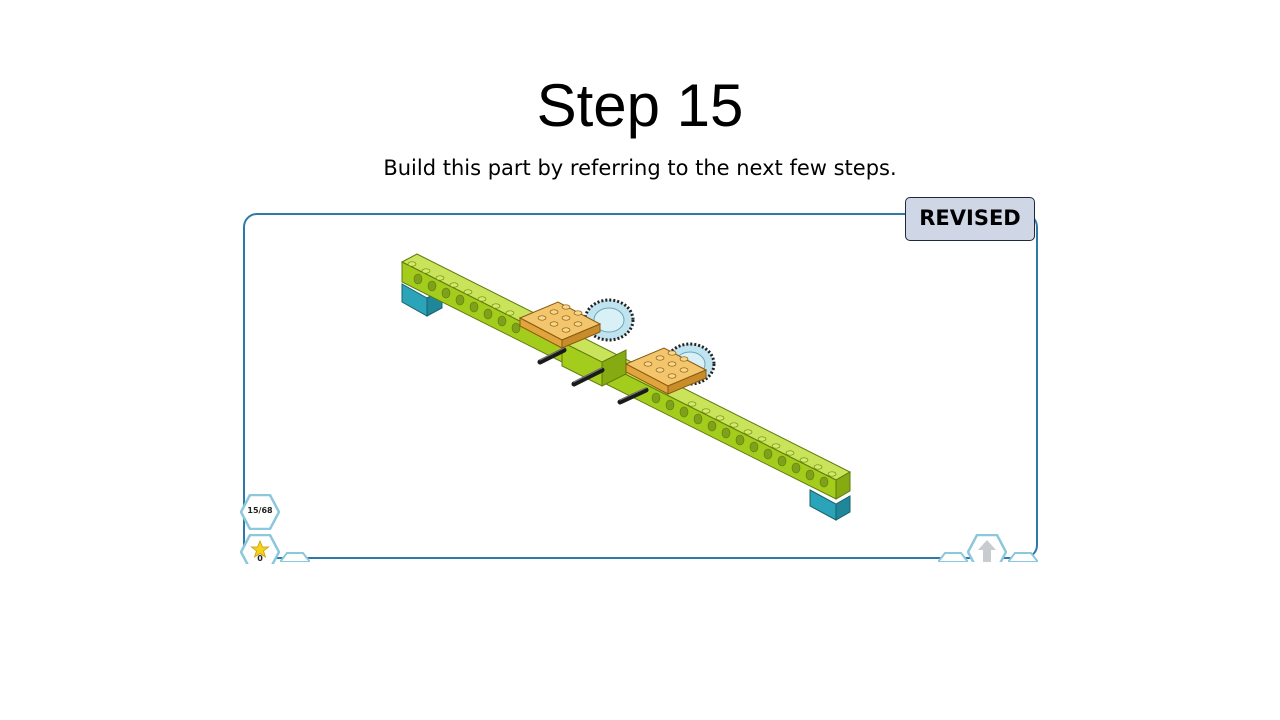 The image size is (1280, 720). What do you see at coordinates (970, 219) in the screenshot?
I see `revised-badge: REVISED` at bounding box center [970, 219].